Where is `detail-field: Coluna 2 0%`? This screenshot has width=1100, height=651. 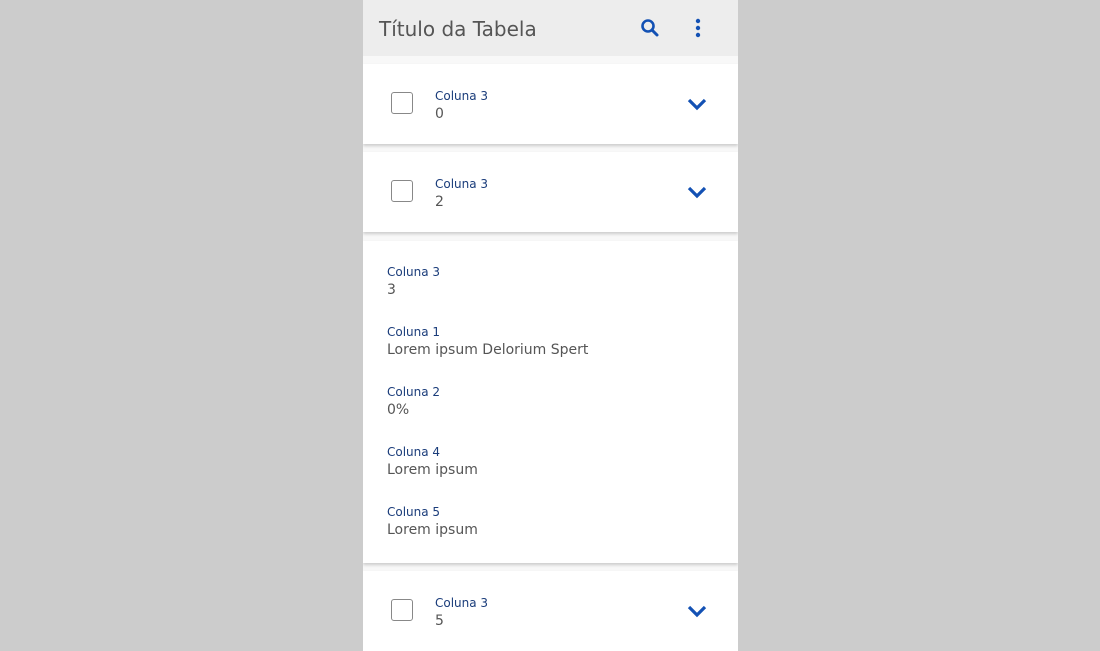
detail-field: Coluna 2 0% is located at coordinates (413, 401).